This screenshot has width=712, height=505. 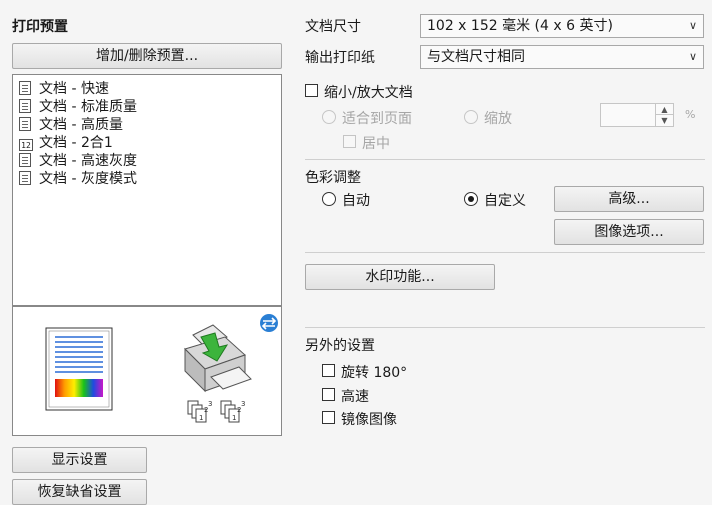 I want to click on presets-title: 打印预置, so click(x=40, y=27).